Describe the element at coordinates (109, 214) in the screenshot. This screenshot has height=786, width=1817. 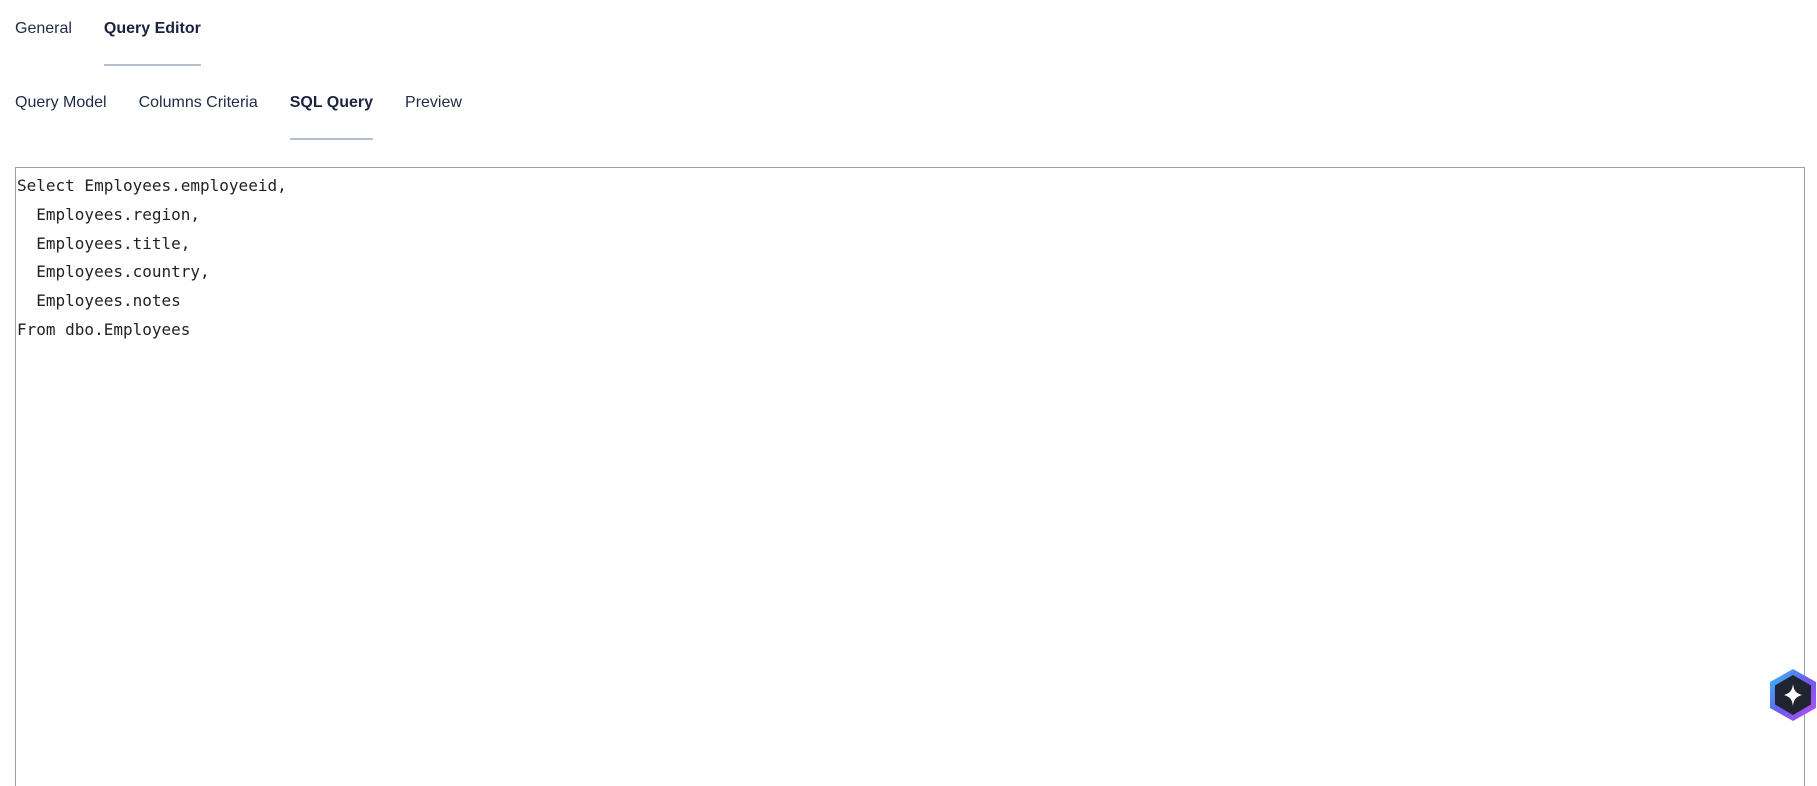
I see `sql-line: Employees.region,` at that location.